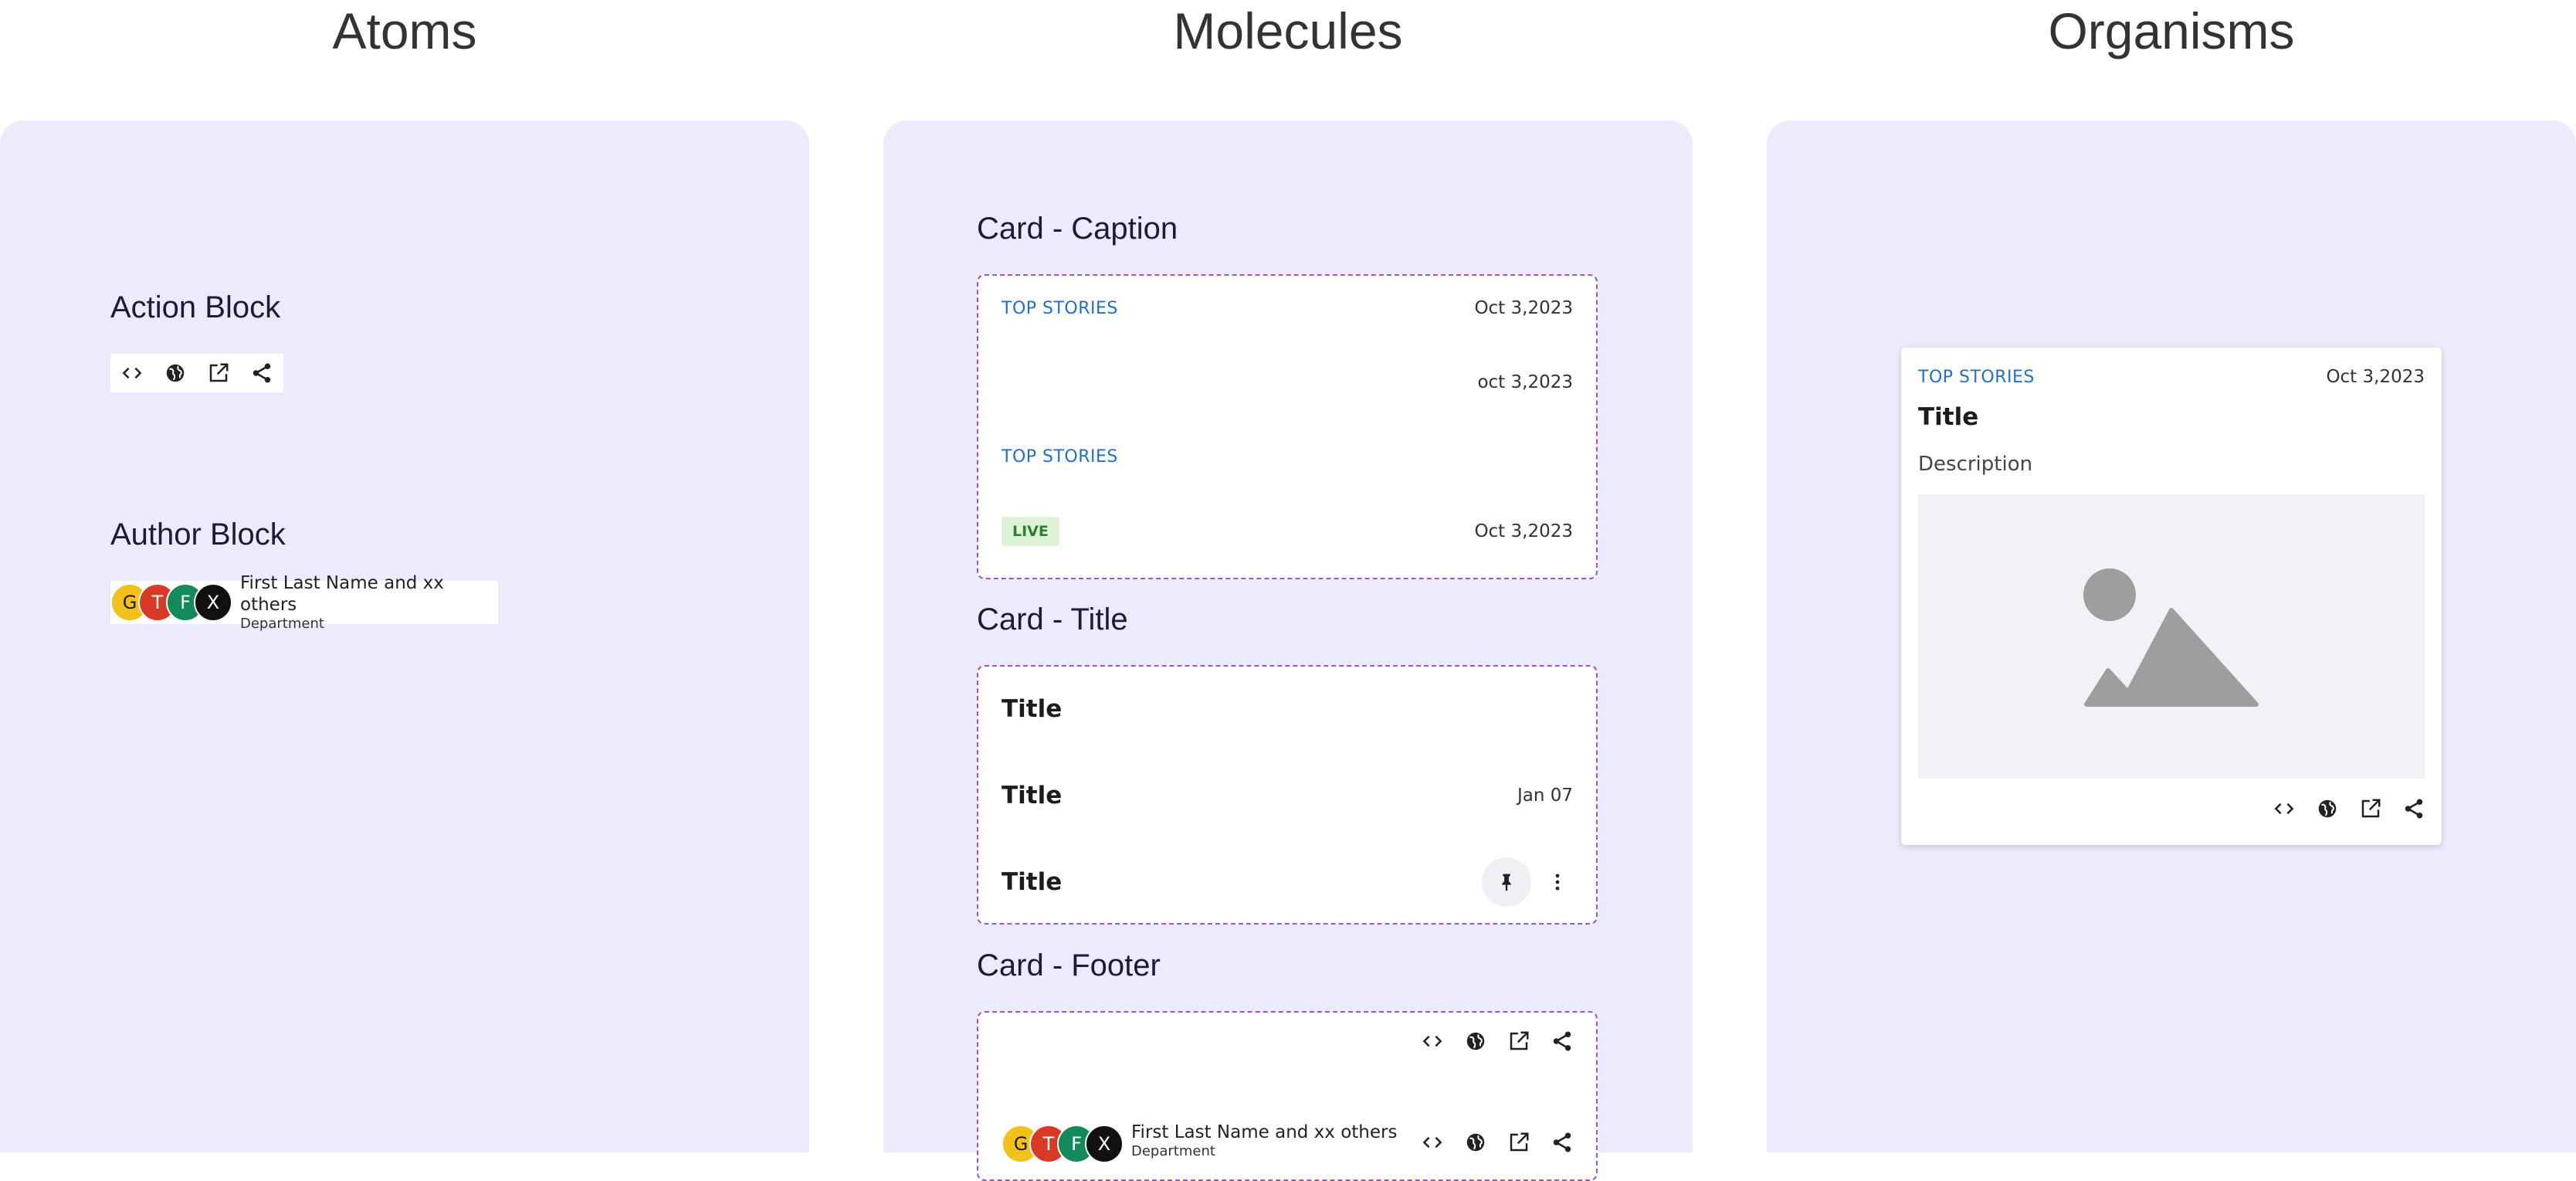 The image size is (2576, 1181). I want to click on pin-button, so click(1506, 882).